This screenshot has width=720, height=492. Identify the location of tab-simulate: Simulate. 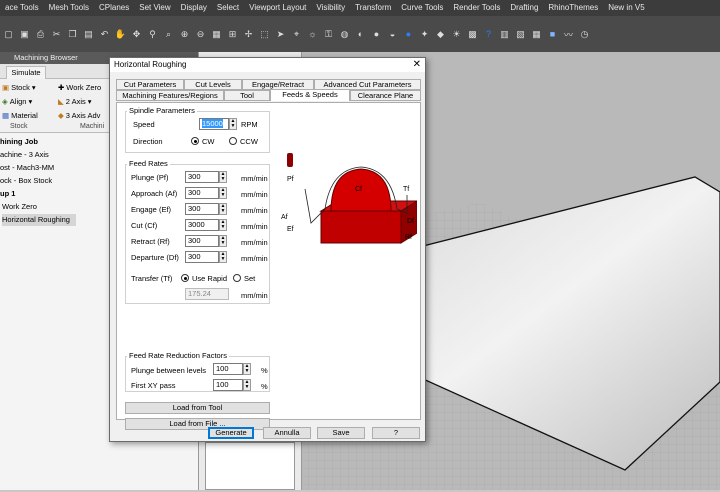
(26, 72).